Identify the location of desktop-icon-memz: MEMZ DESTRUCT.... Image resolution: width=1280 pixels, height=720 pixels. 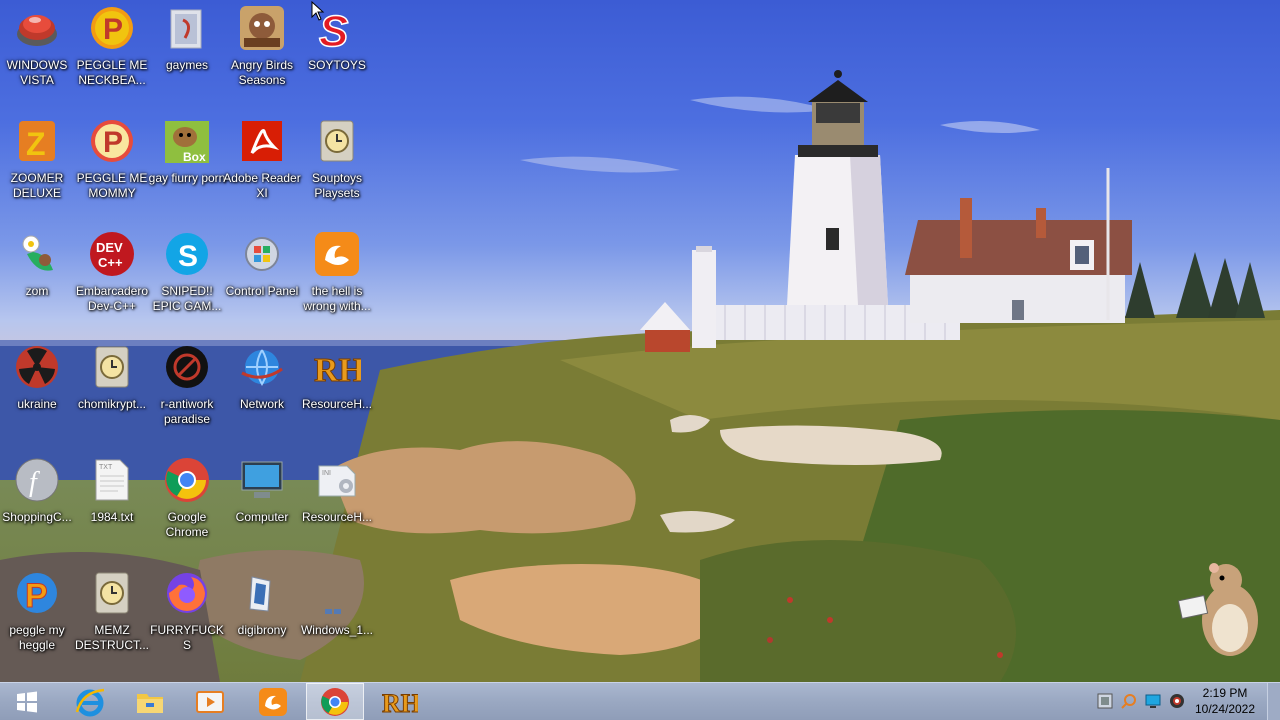
(112, 619).